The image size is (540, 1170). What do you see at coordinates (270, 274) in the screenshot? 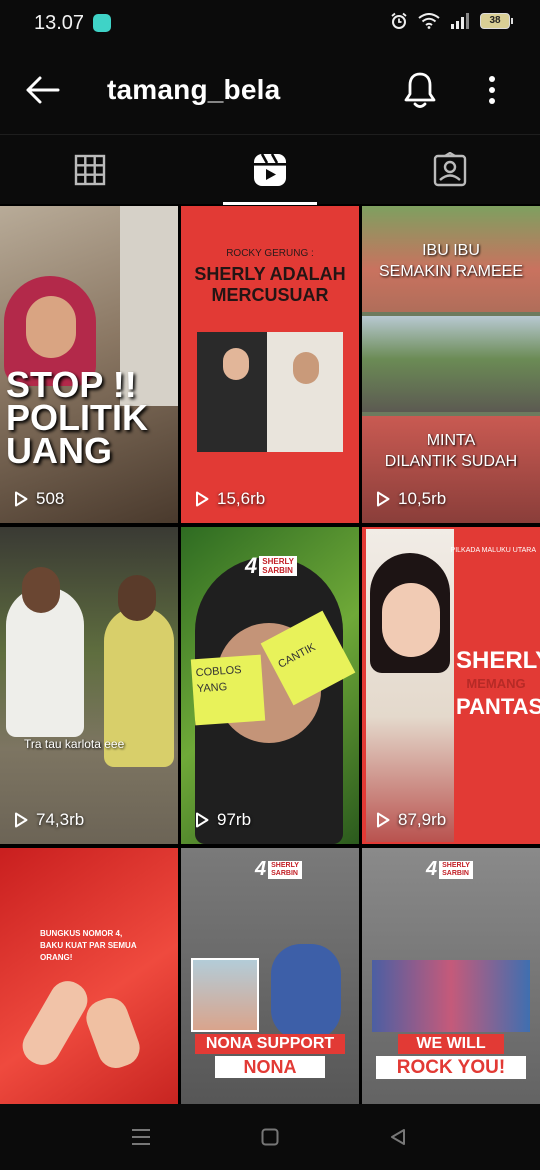
I see `headline-line: SHERLY ADALAH` at bounding box center [270, 274].